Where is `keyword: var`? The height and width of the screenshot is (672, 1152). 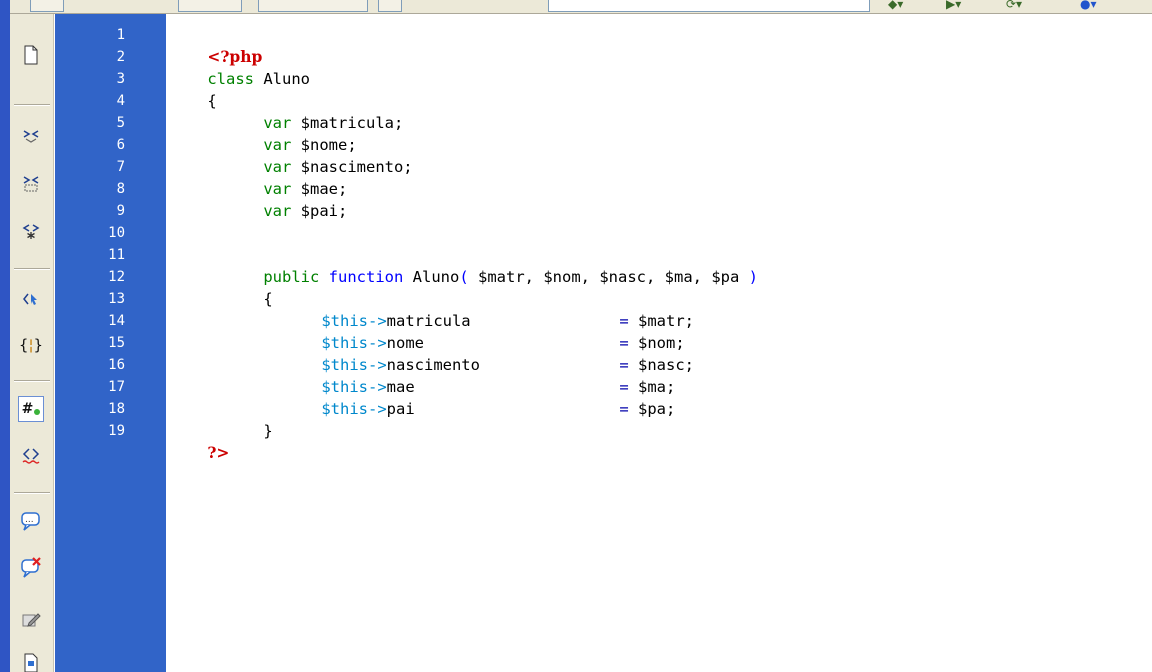 keyword: var is located at coordinates (277, 211).